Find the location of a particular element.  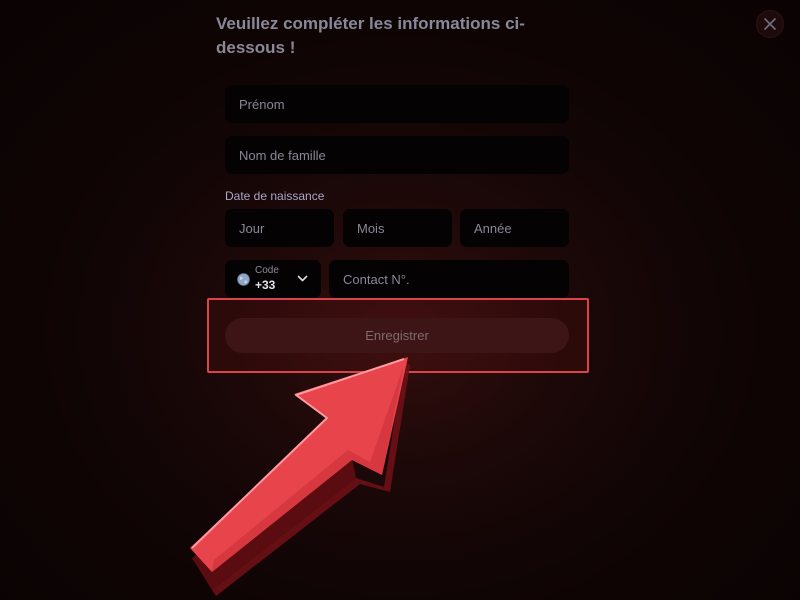

arrow-annotation is located at coordinates (300, 476).